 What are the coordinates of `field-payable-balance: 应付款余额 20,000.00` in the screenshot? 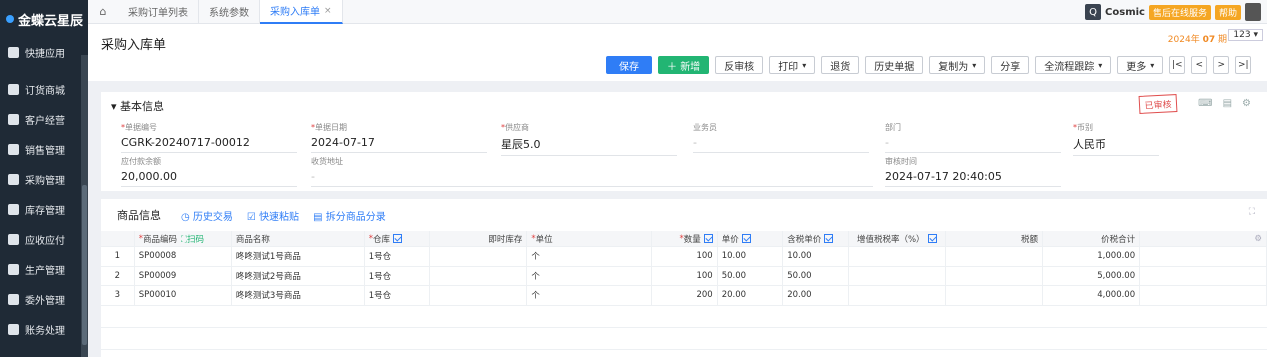 It's located at (209, 171).